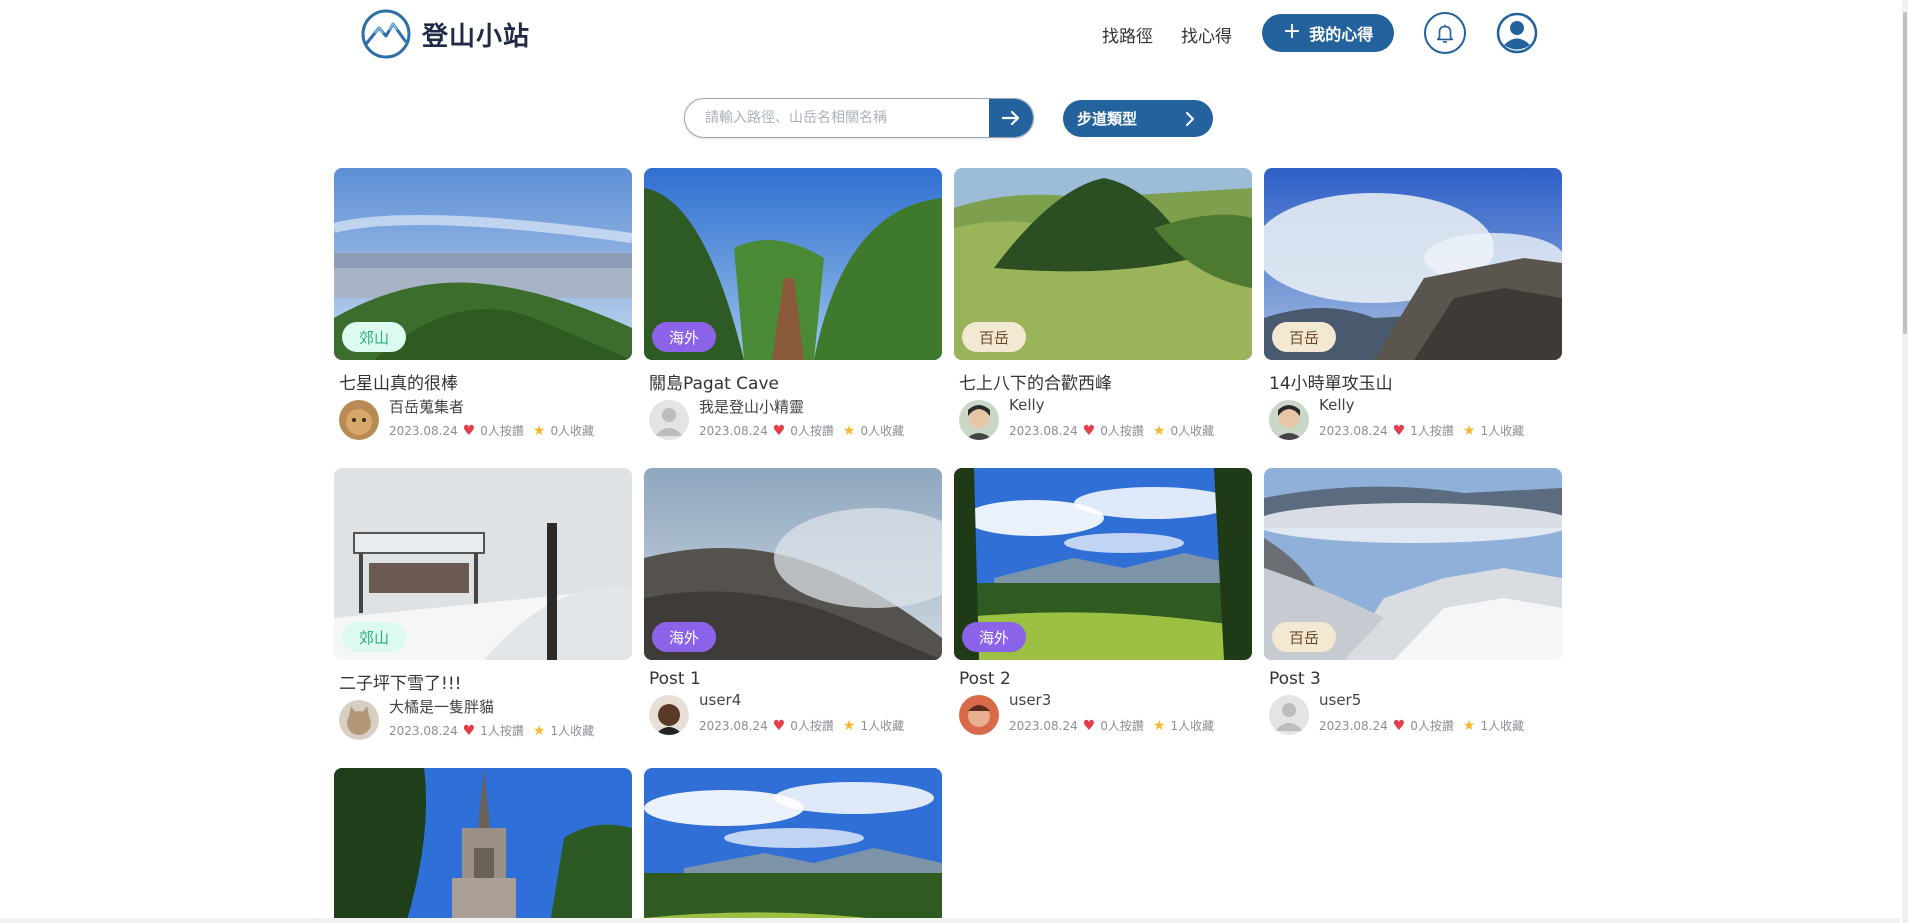 The image size is (1908, 923). Describe the element at coordinates (837, 118) in the screenshot. I see `search-input` at that location.